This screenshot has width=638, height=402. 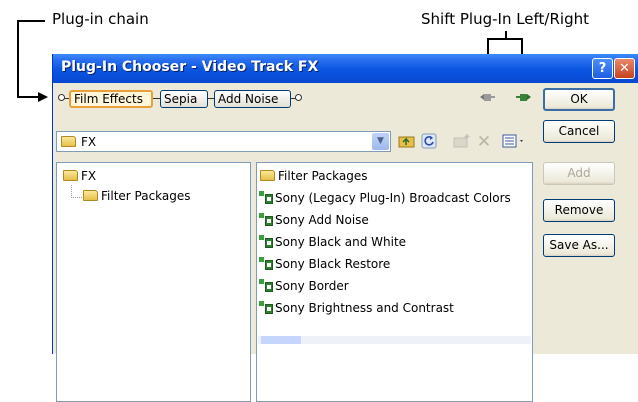 What do you see at coordinates (380, 141) in the screenshot?
I see `chevron-down-icon: ▼` at bounding box center [380, 141].